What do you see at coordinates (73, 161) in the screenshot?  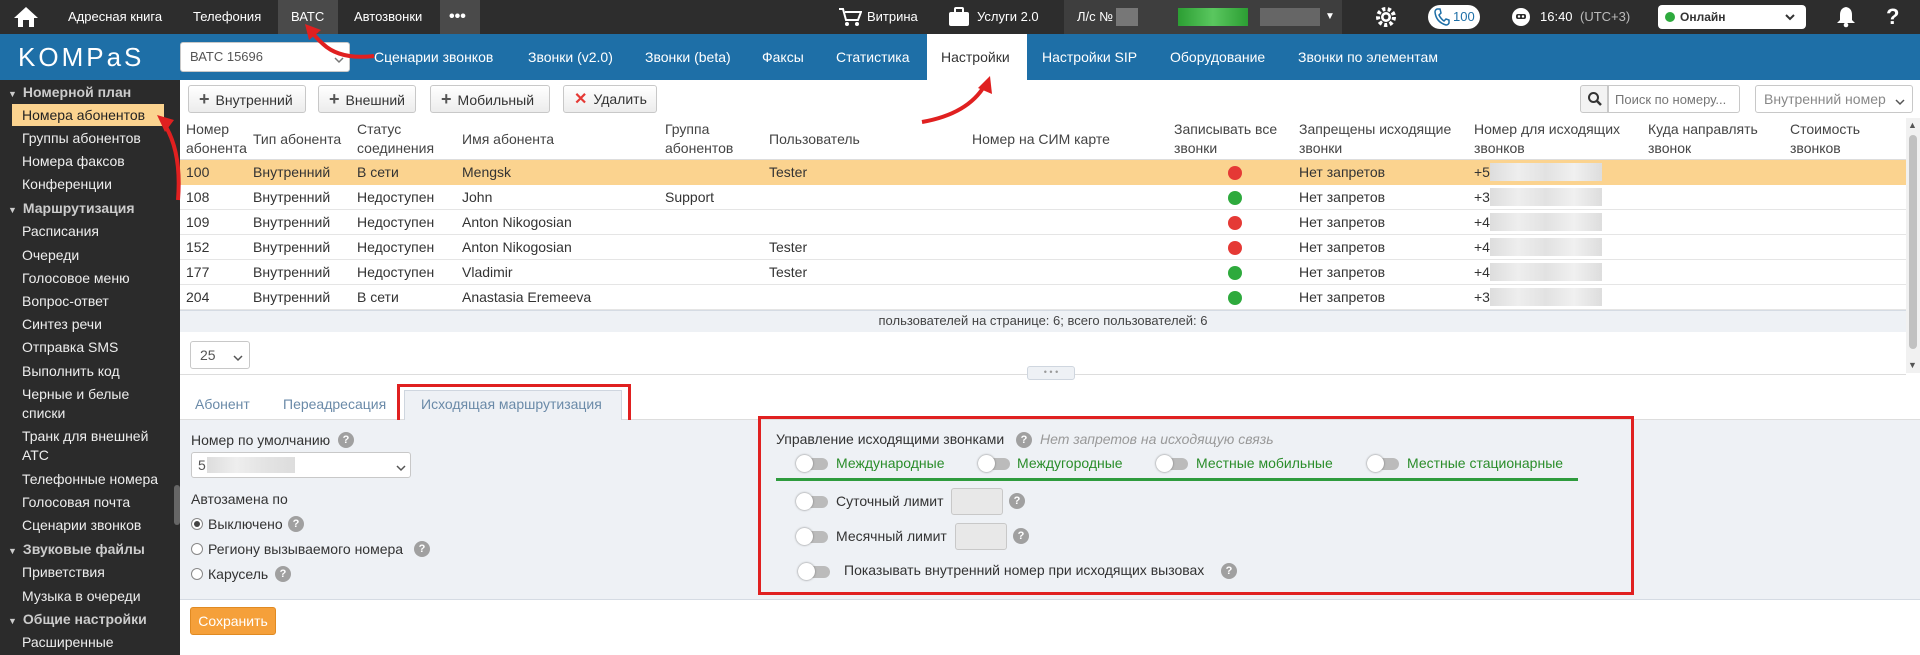 I see `sidebar-item-fax-numbers: Номера факсов` at bounding box center [73, 161].